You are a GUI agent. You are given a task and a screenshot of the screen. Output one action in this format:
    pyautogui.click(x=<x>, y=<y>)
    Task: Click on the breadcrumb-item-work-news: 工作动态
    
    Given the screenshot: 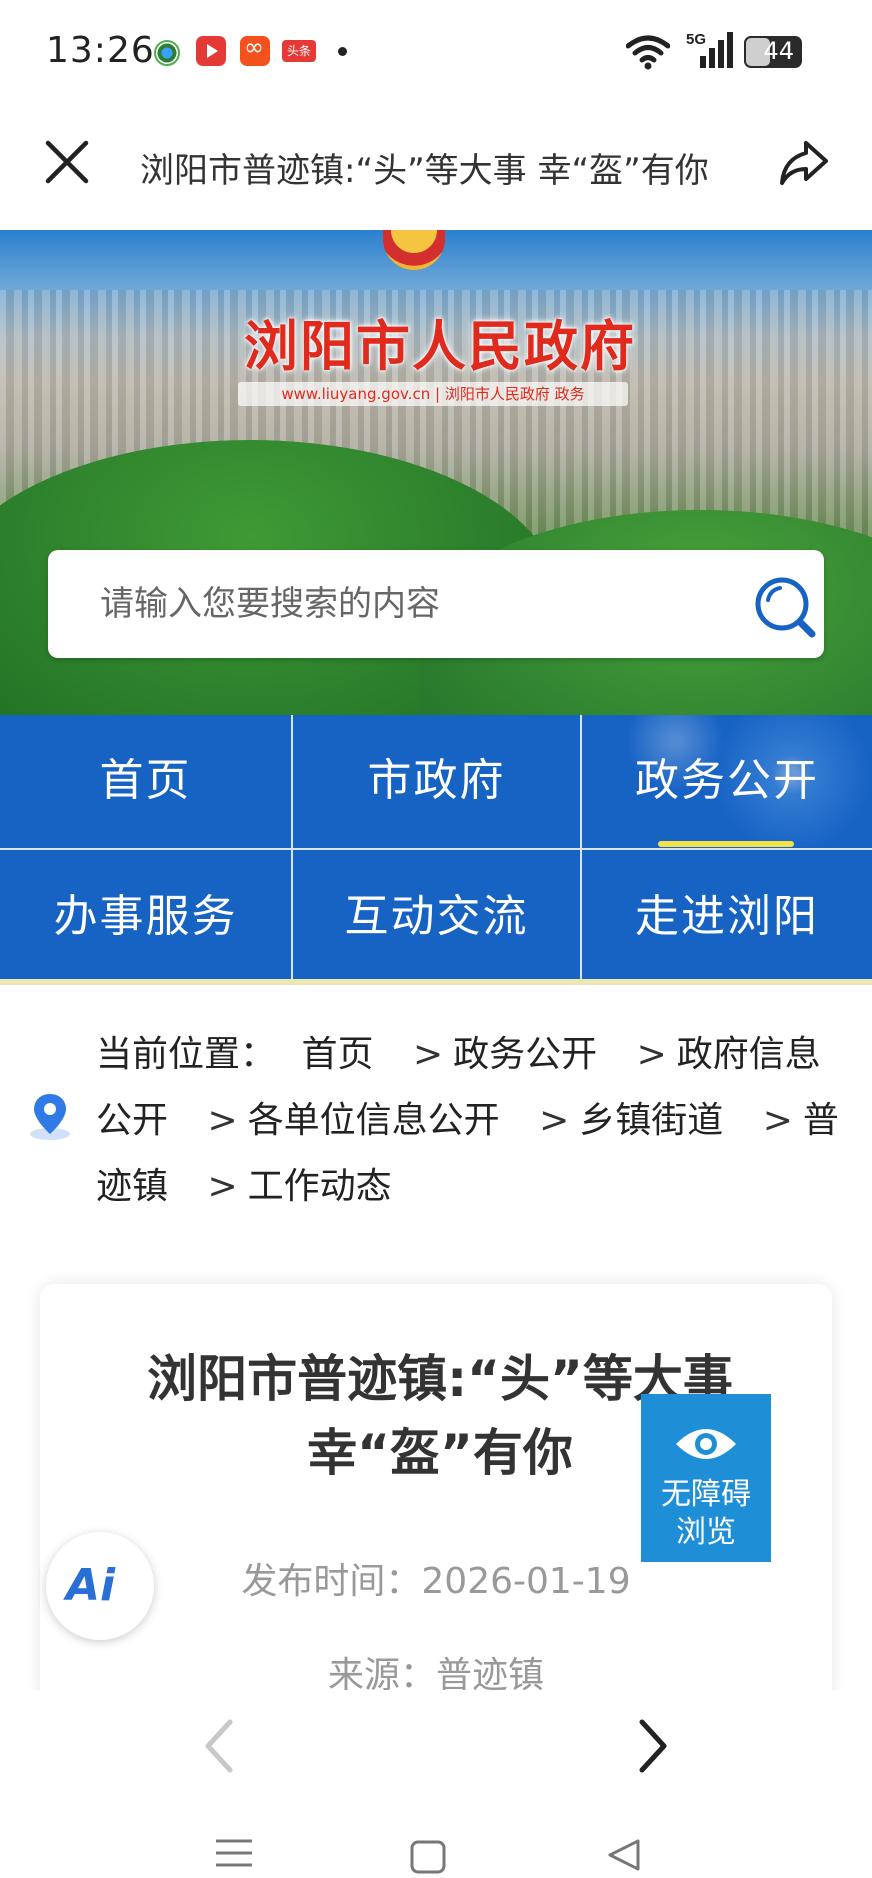 What is the action you would take?
    pyautogui.click(x=320, y=1186)
    